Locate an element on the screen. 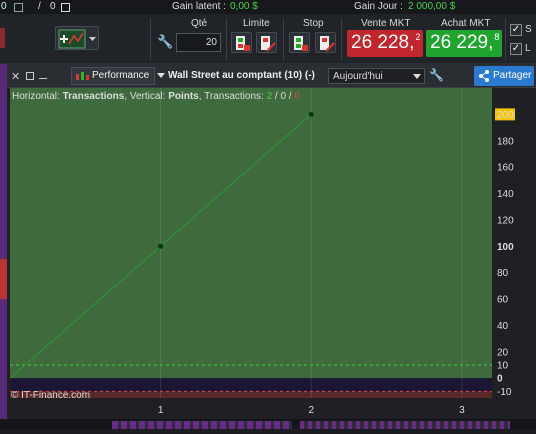  sell-price-main: 26 228, is located at coordinates (383, 42).